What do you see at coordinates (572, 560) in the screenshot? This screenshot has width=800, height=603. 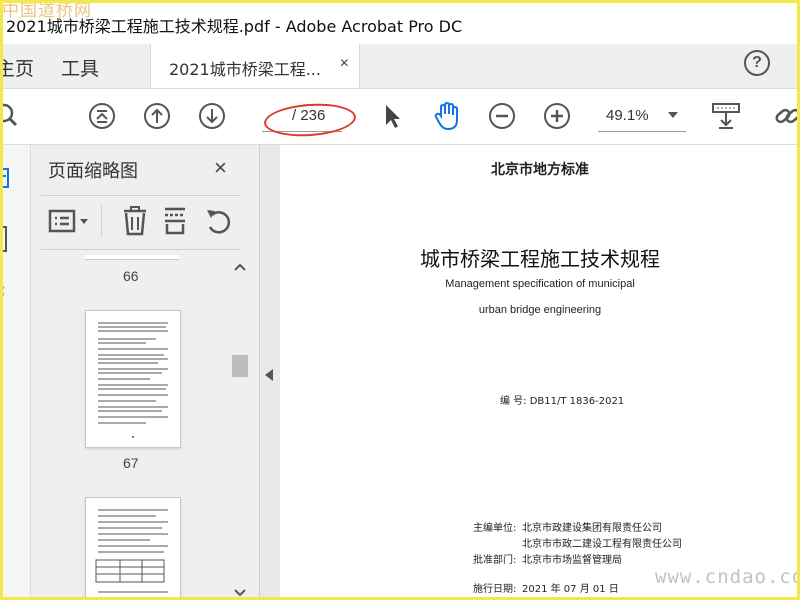 I see `approve-dept: 北京市市场监督管理局` at bounding box center [572, 560].